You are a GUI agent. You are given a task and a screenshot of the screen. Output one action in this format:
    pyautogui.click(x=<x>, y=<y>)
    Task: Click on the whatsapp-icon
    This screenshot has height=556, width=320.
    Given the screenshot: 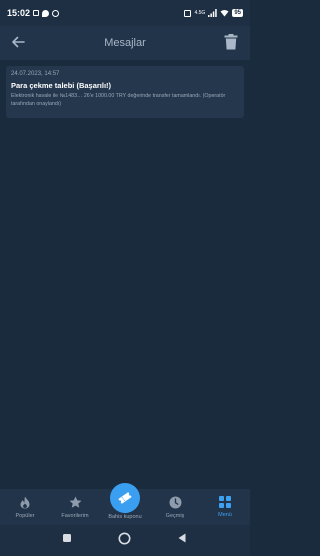 What is the action you would take?
    pyautogui.click(x=56, y=13)
    